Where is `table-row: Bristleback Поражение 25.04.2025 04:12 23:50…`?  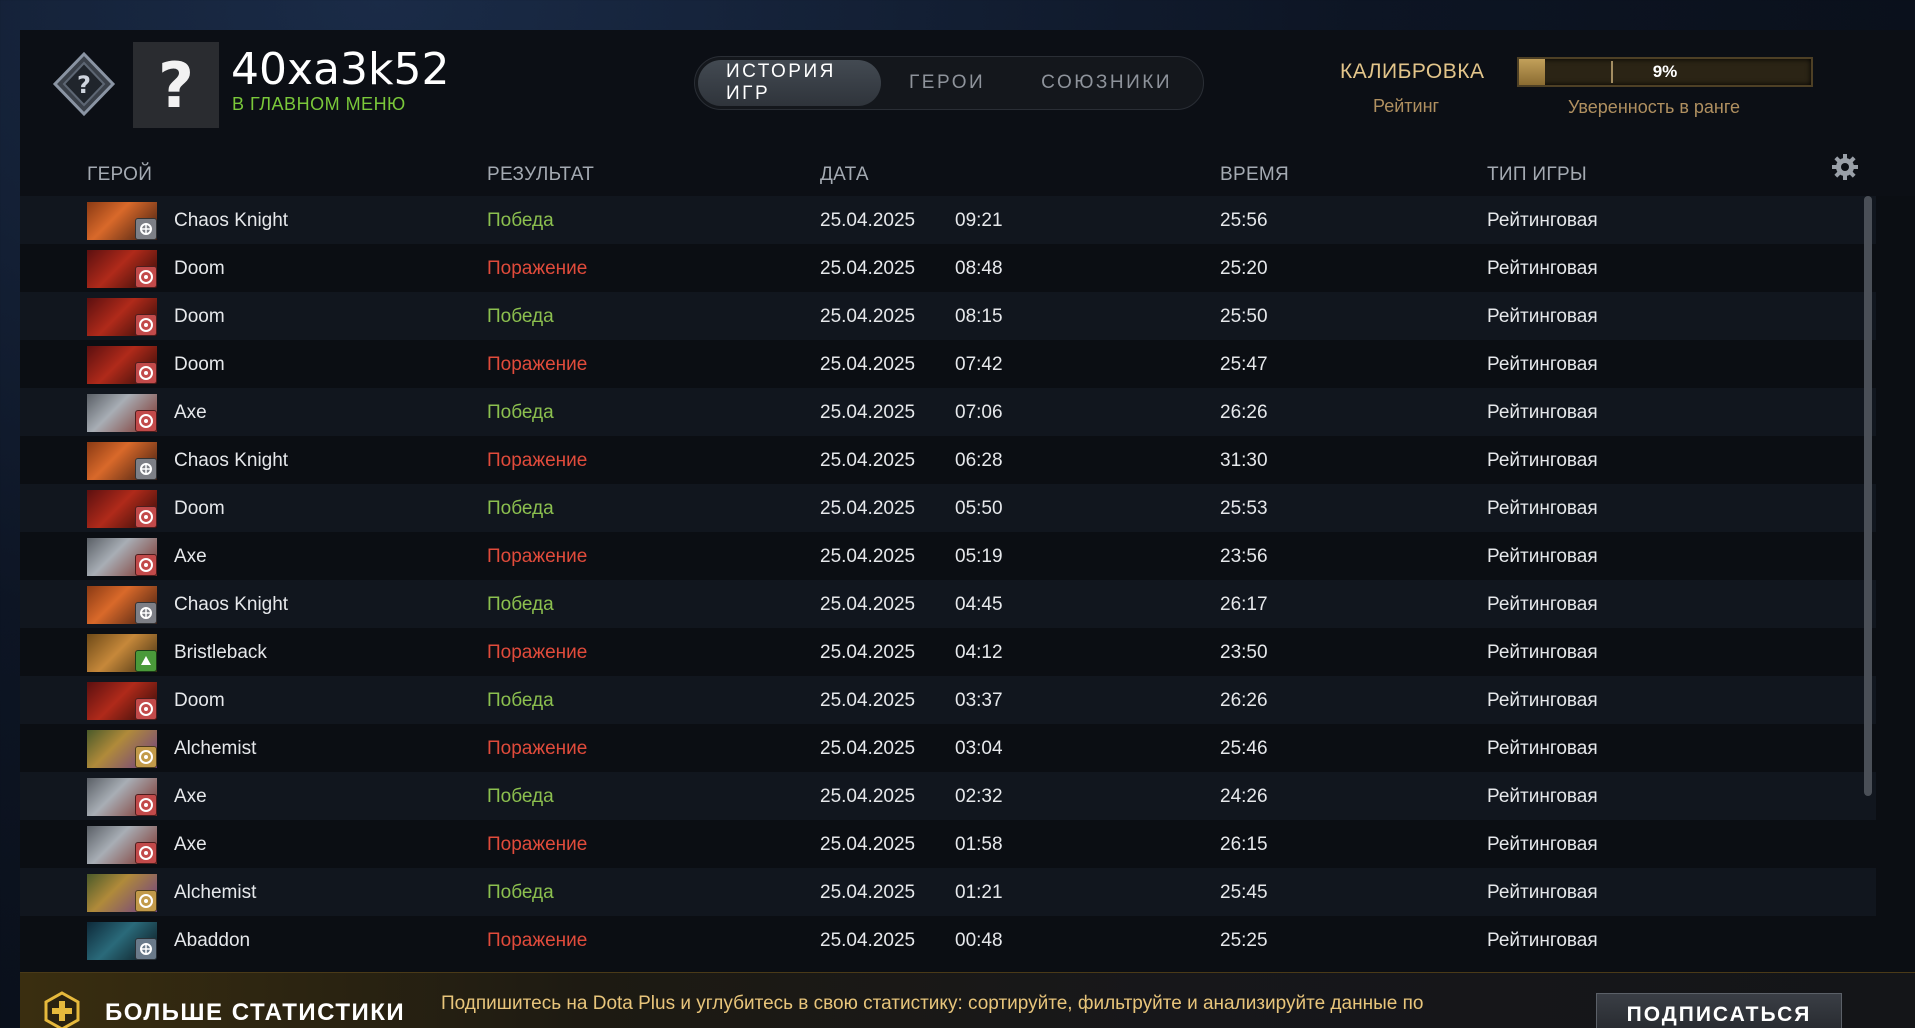 table-row: Bristleback Поражение 25.04.2025 04:12 23:50… is located at coordinates (948, 652).